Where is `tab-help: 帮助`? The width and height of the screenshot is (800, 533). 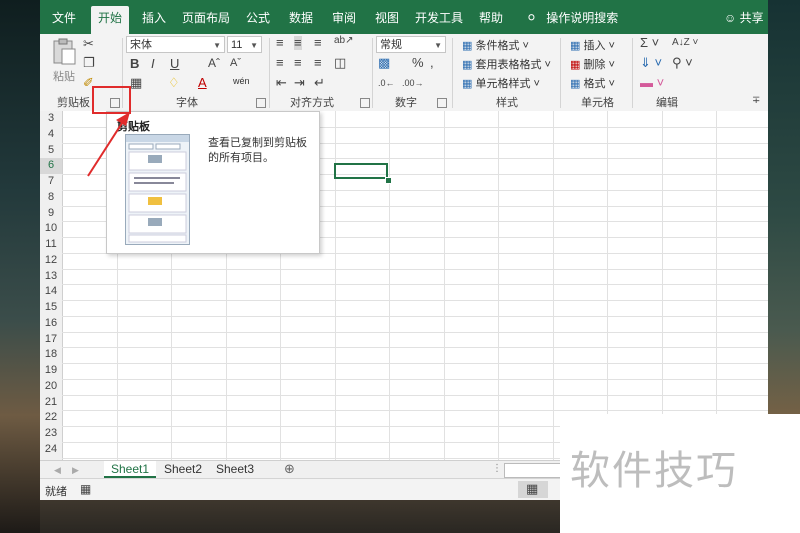 tab-help: 帮助 is located at coordinates (491, 21).